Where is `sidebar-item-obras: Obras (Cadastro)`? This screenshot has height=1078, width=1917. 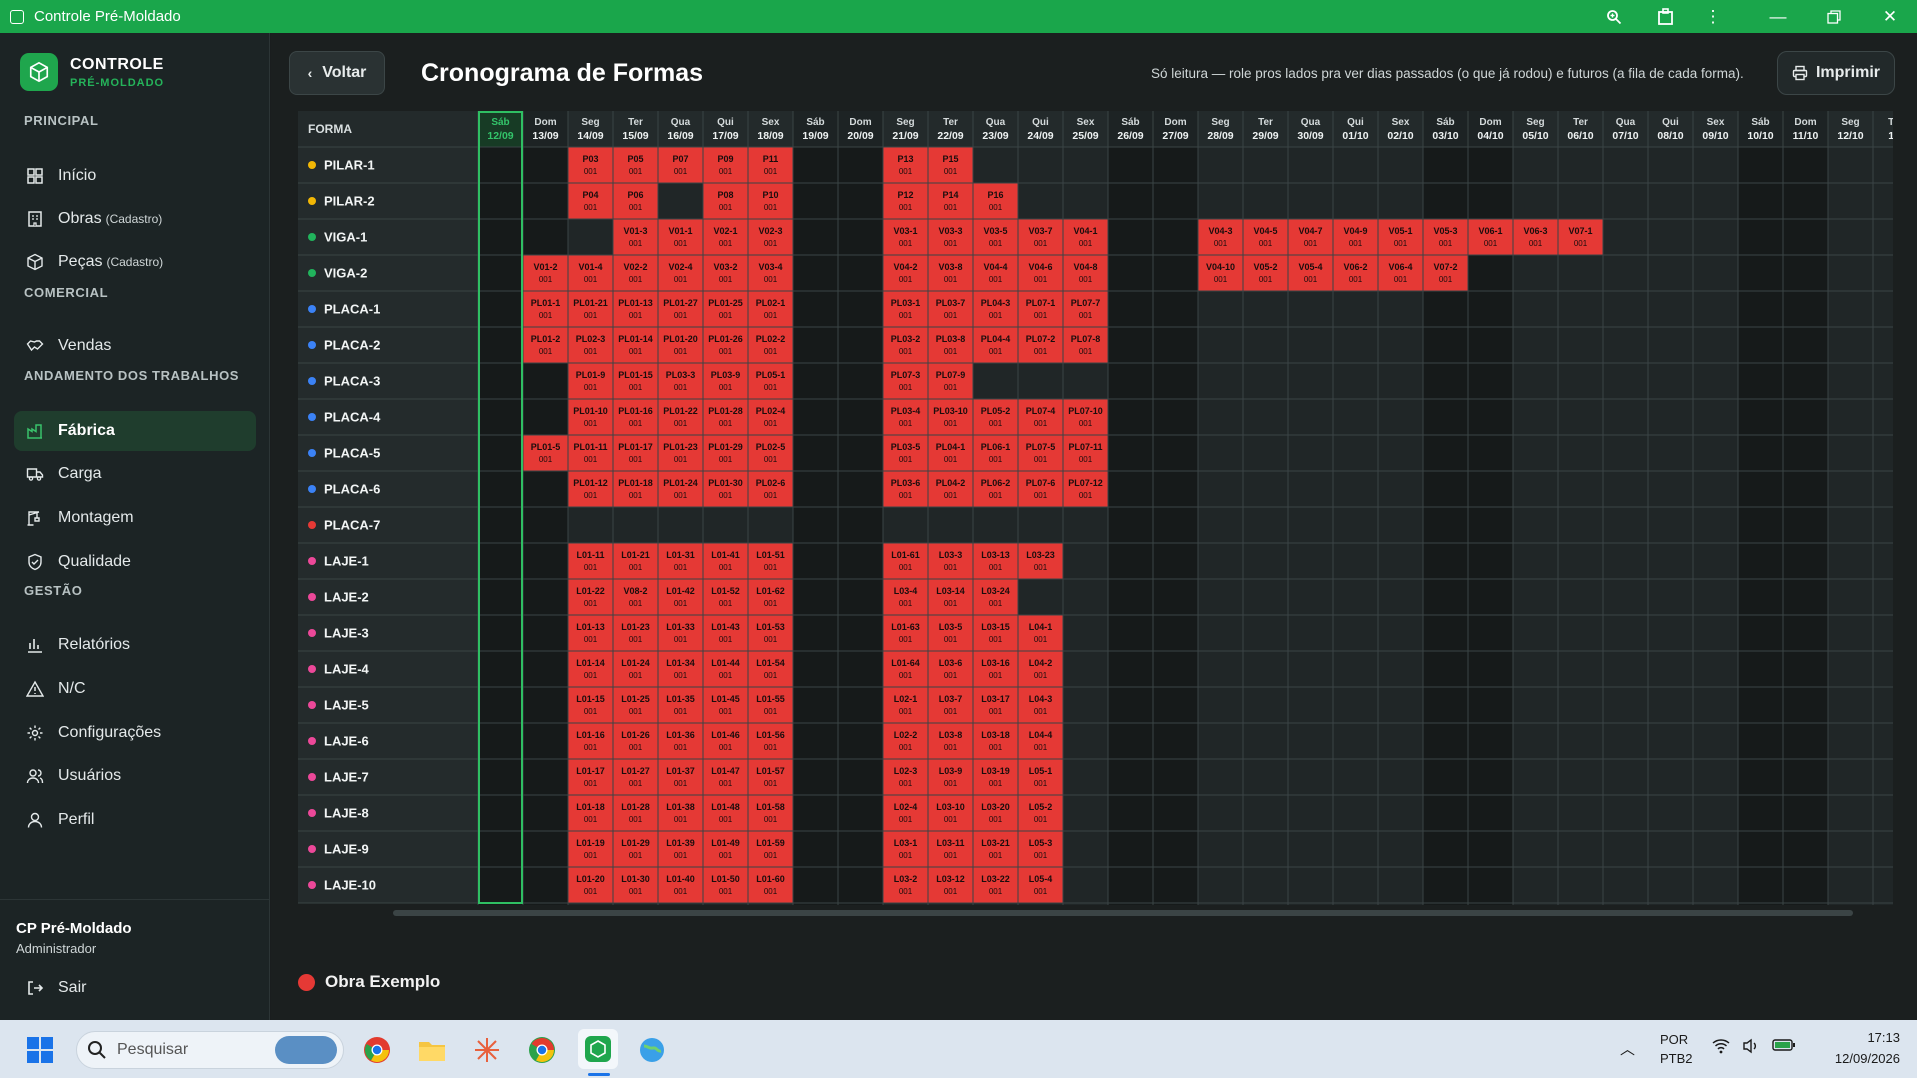 sidebar-item-obras: Obras (Cadastro) is located at coordinates (135, 219).